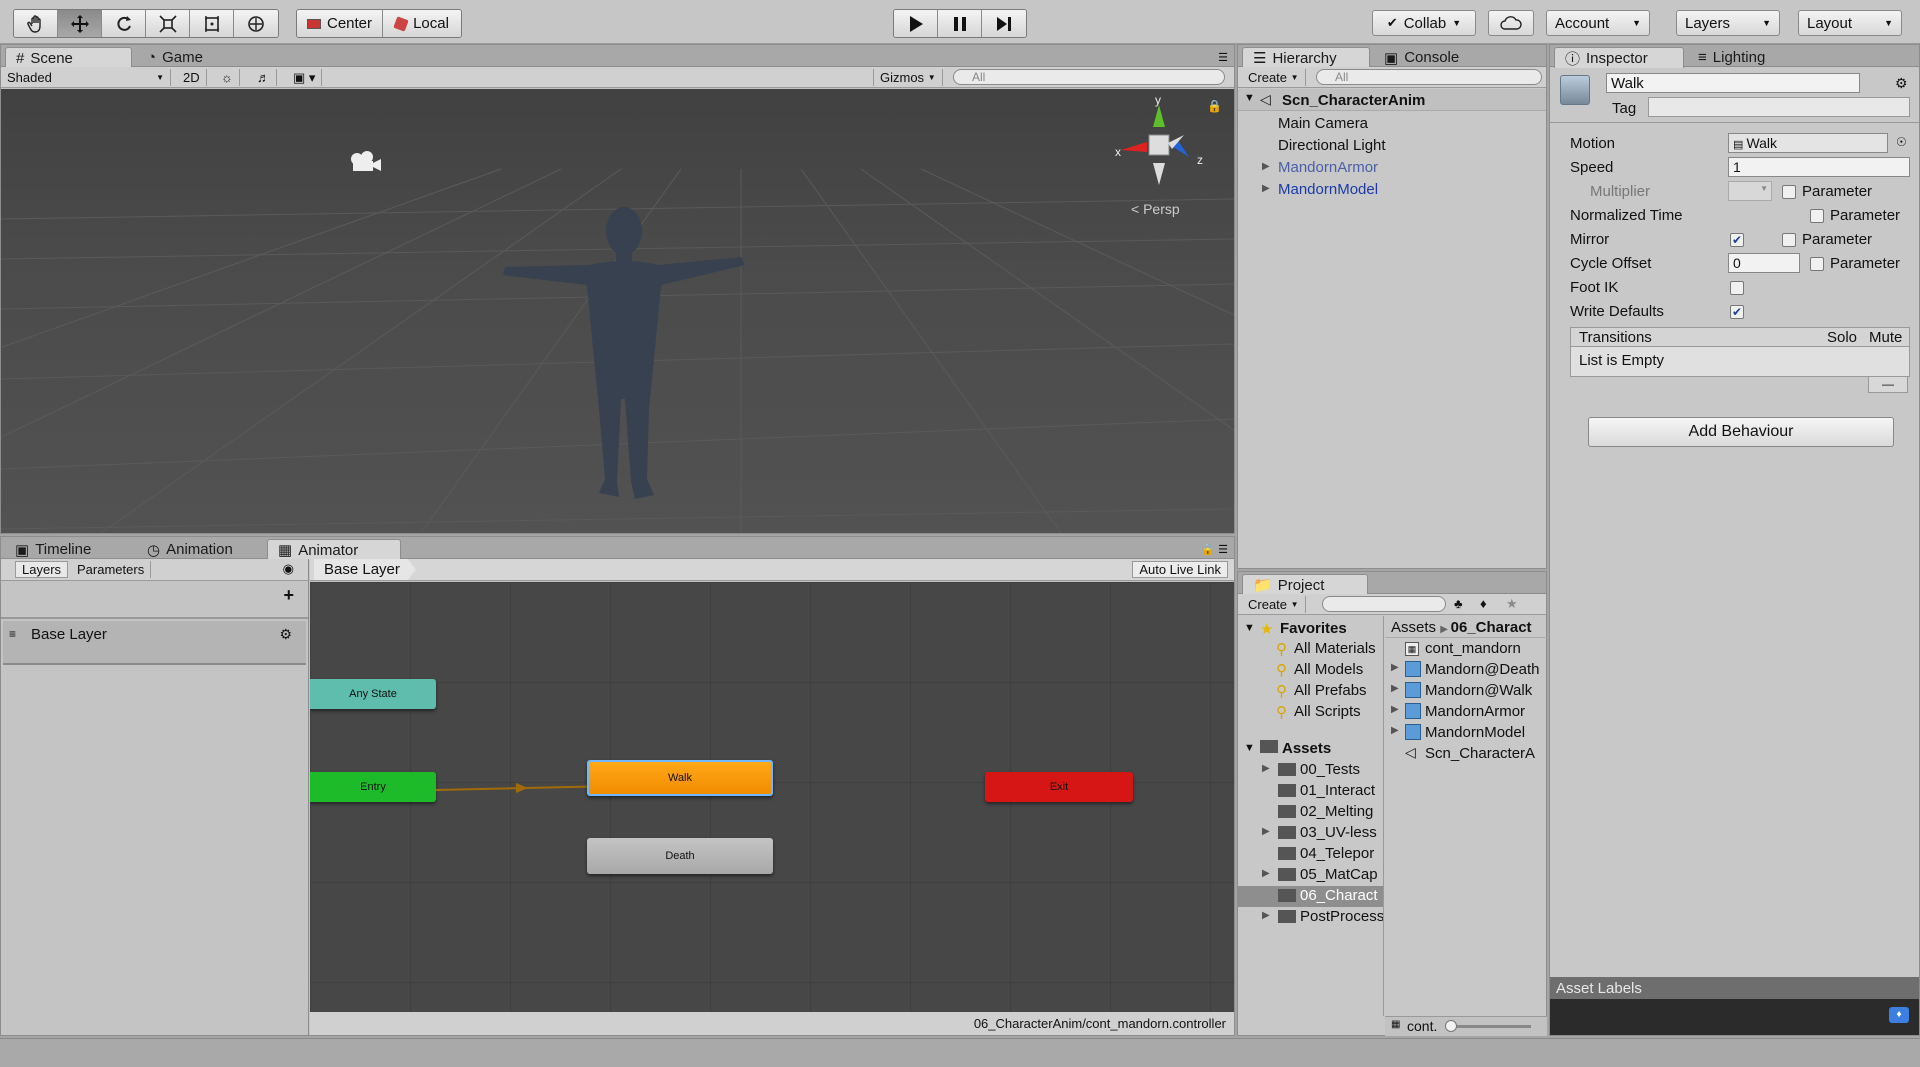 Image resolution: width=1920 pixels, height=1067 pixels. What do you see at coordinates (1741, 432) in the screenshot?
I see `add-behaviour-button: Add Behaviour` at bounding box center [1741, 432].